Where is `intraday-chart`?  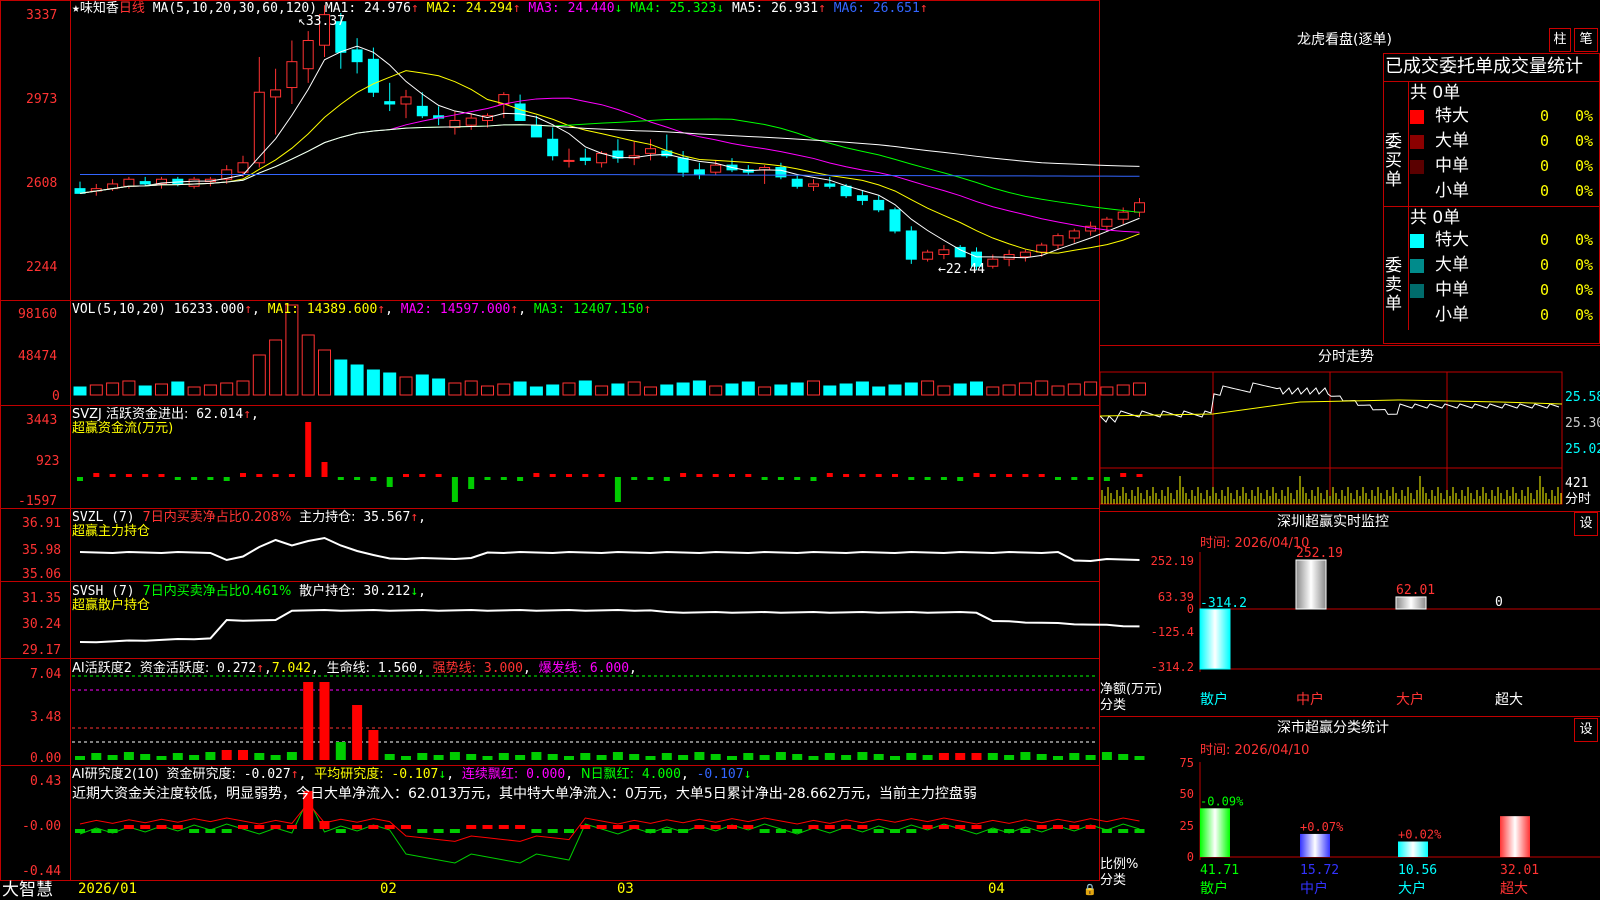
intraday-chart is located at coordinates (1350, 443).